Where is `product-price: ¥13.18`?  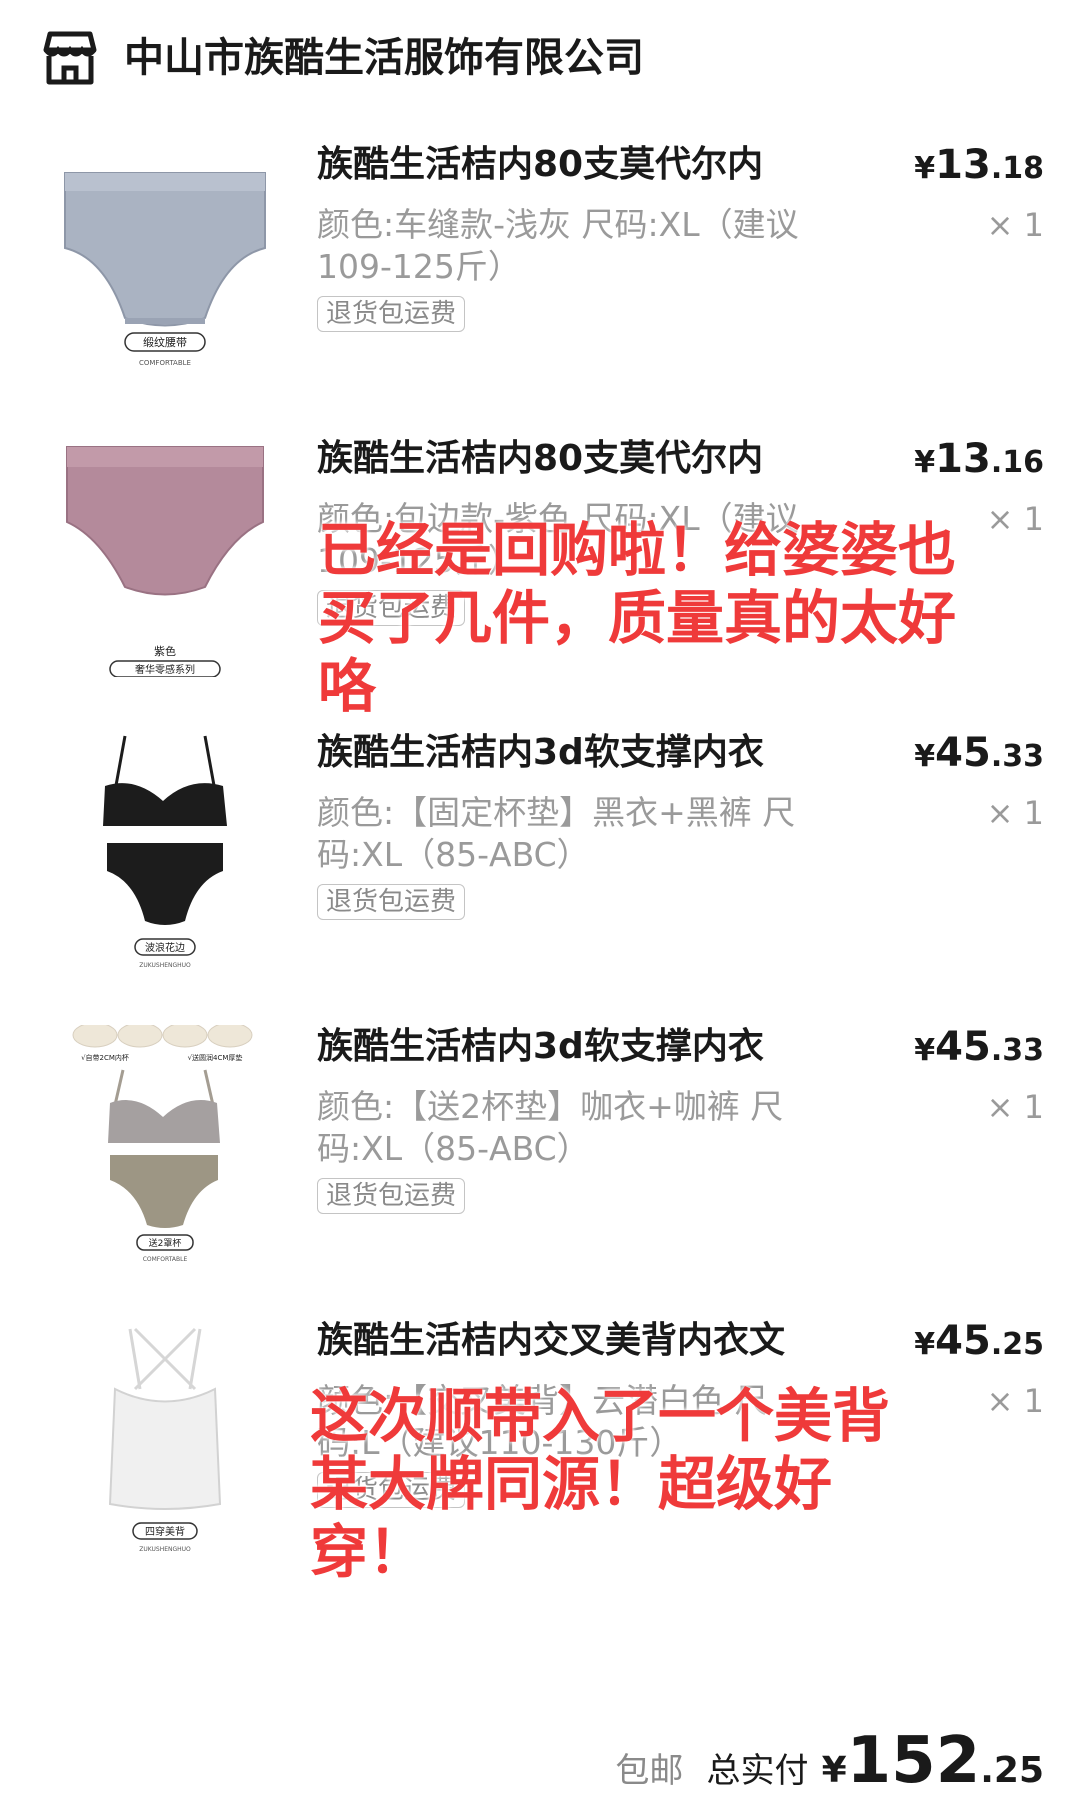
product-price: ¥13.18 is located at coordinates (979, 165).